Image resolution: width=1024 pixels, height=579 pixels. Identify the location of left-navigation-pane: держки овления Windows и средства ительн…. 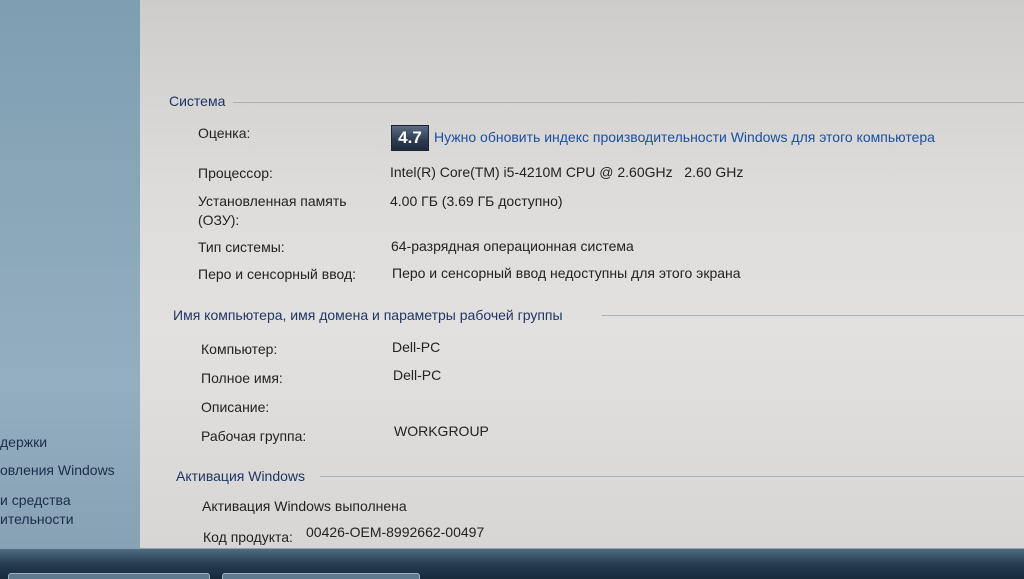
(70, 274).